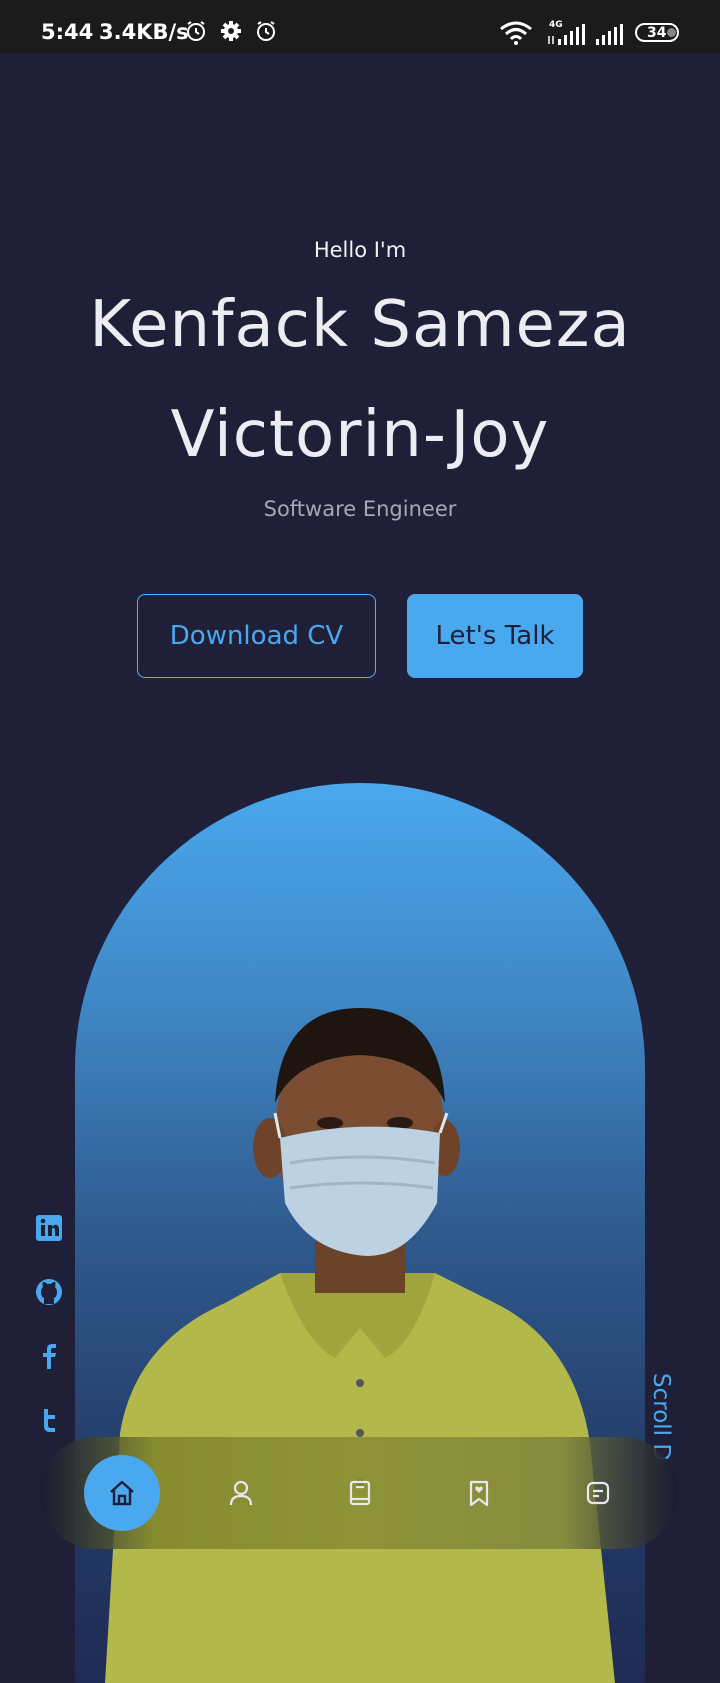 The width and height of the screenshot is (720, 1683). I want to click on name-line-2: Victorin-Joy, so click(360, 435).